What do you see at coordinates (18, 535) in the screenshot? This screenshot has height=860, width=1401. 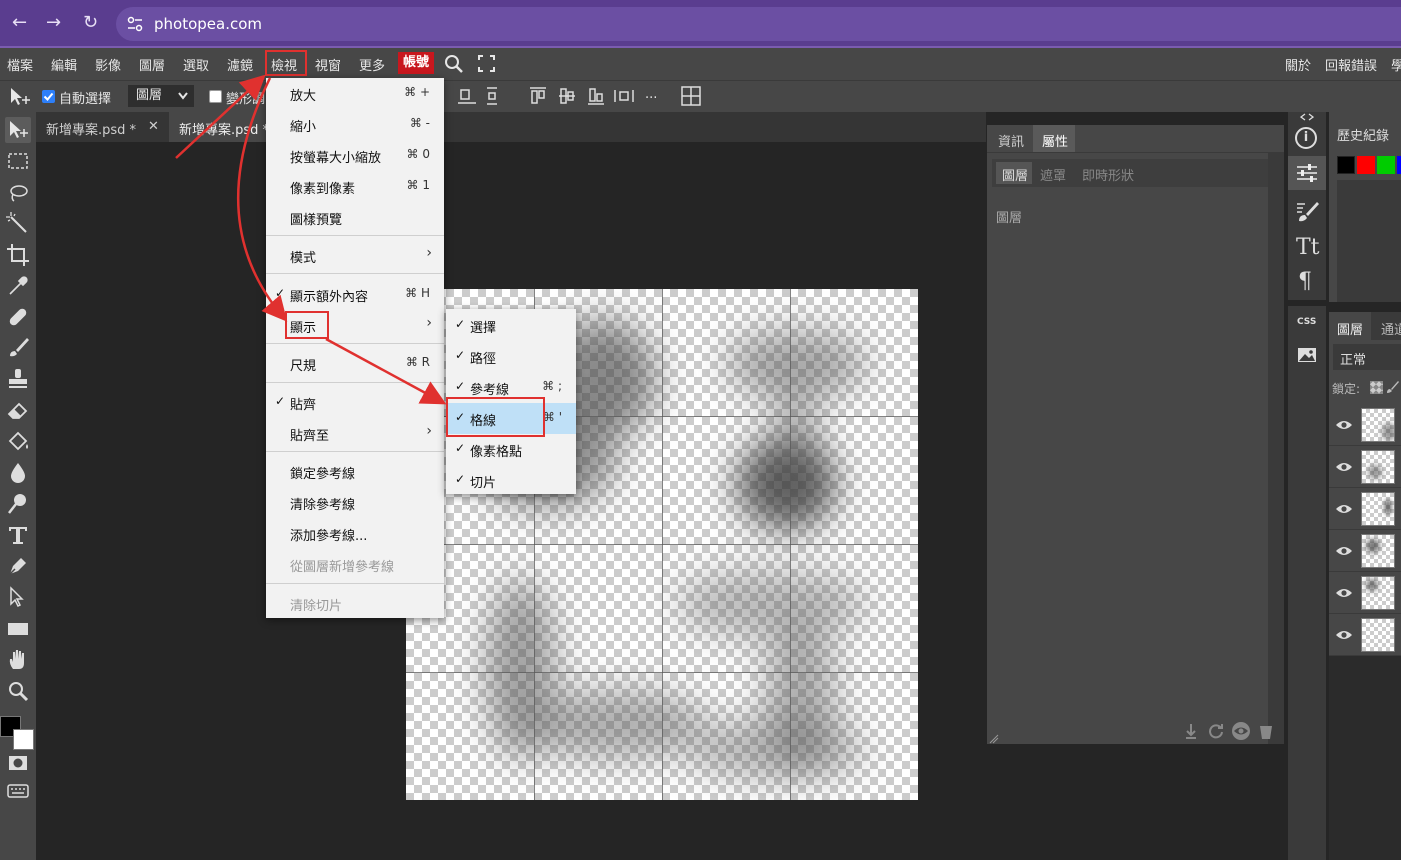 I see `type-tool` at bounding box center [18, 535].